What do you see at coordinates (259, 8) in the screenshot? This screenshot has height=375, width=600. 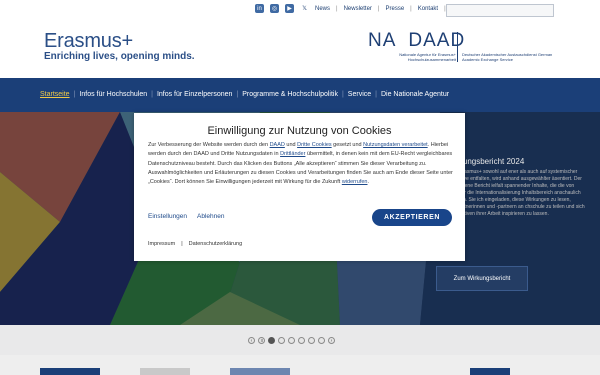 I see `linkedin-icon: in` at bounding box center [259, 8].